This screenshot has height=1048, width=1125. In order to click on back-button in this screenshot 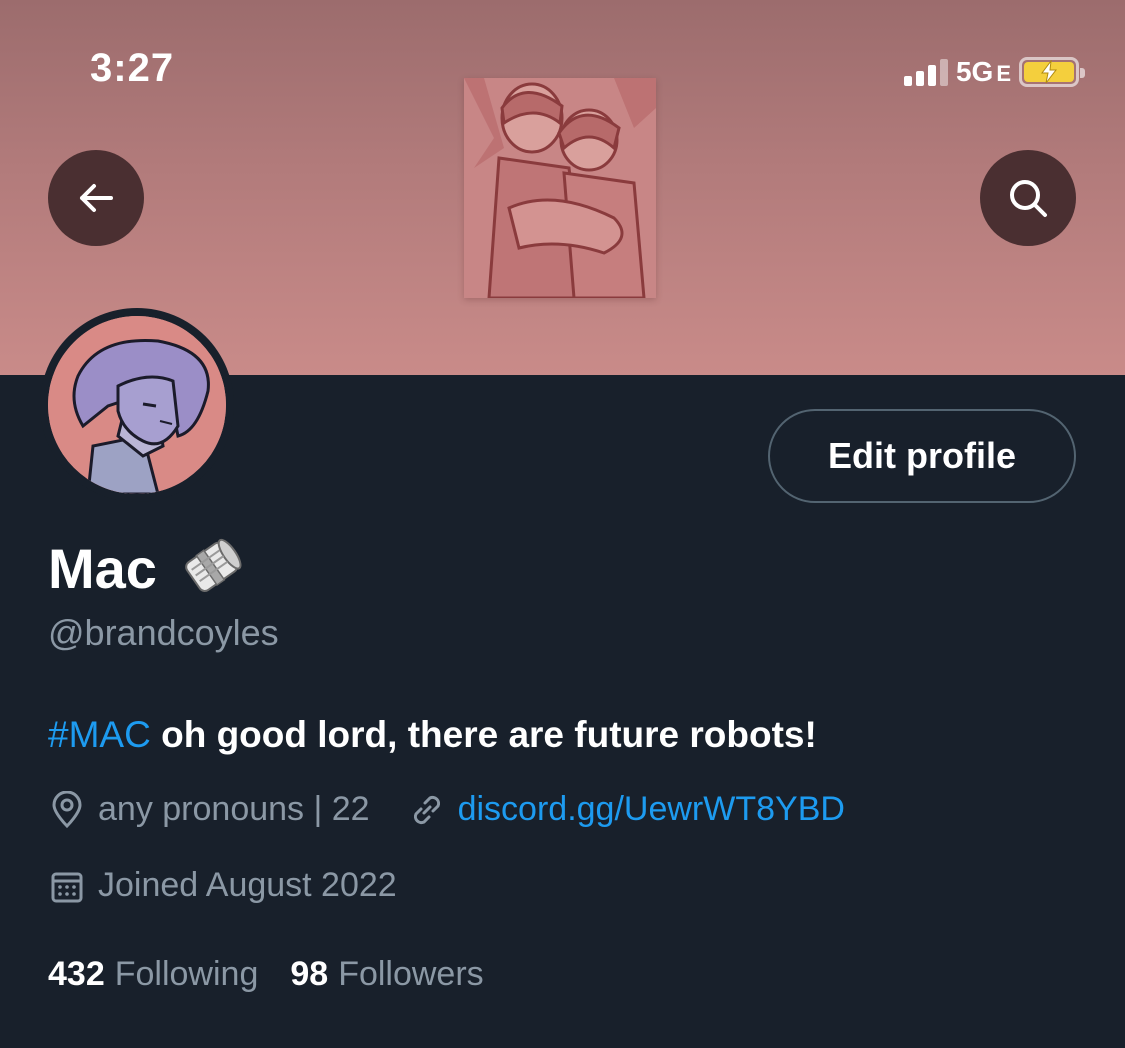, I will do `click(96, 198)`.